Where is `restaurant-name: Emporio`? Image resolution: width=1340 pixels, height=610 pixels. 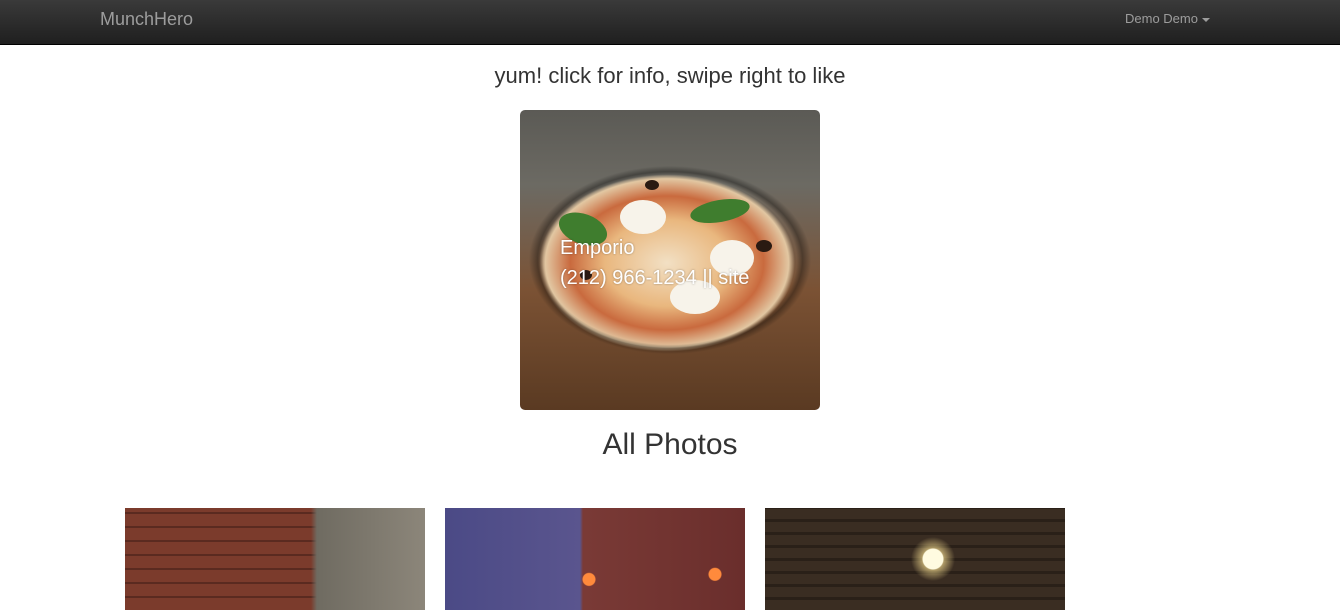
restaurant-name: Emporio is located at coordinates (597, 248).